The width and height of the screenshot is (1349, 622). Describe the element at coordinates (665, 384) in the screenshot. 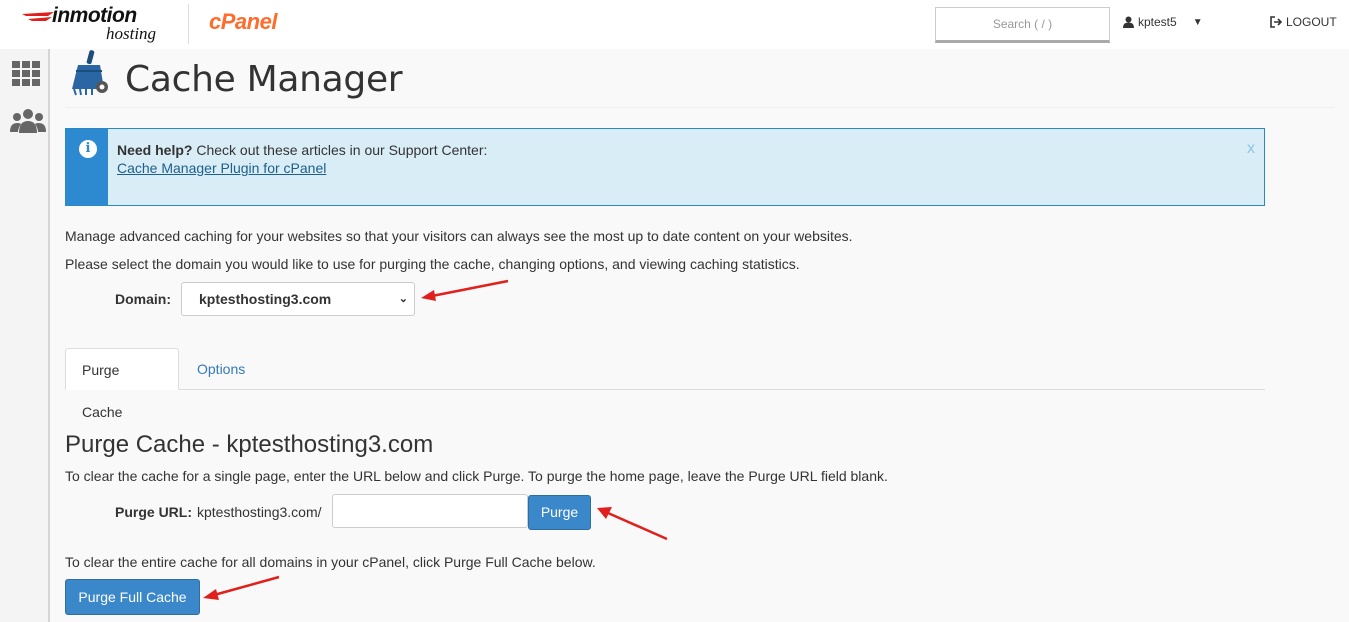

I see `tab-bar: Purge Cache Options` at that location.